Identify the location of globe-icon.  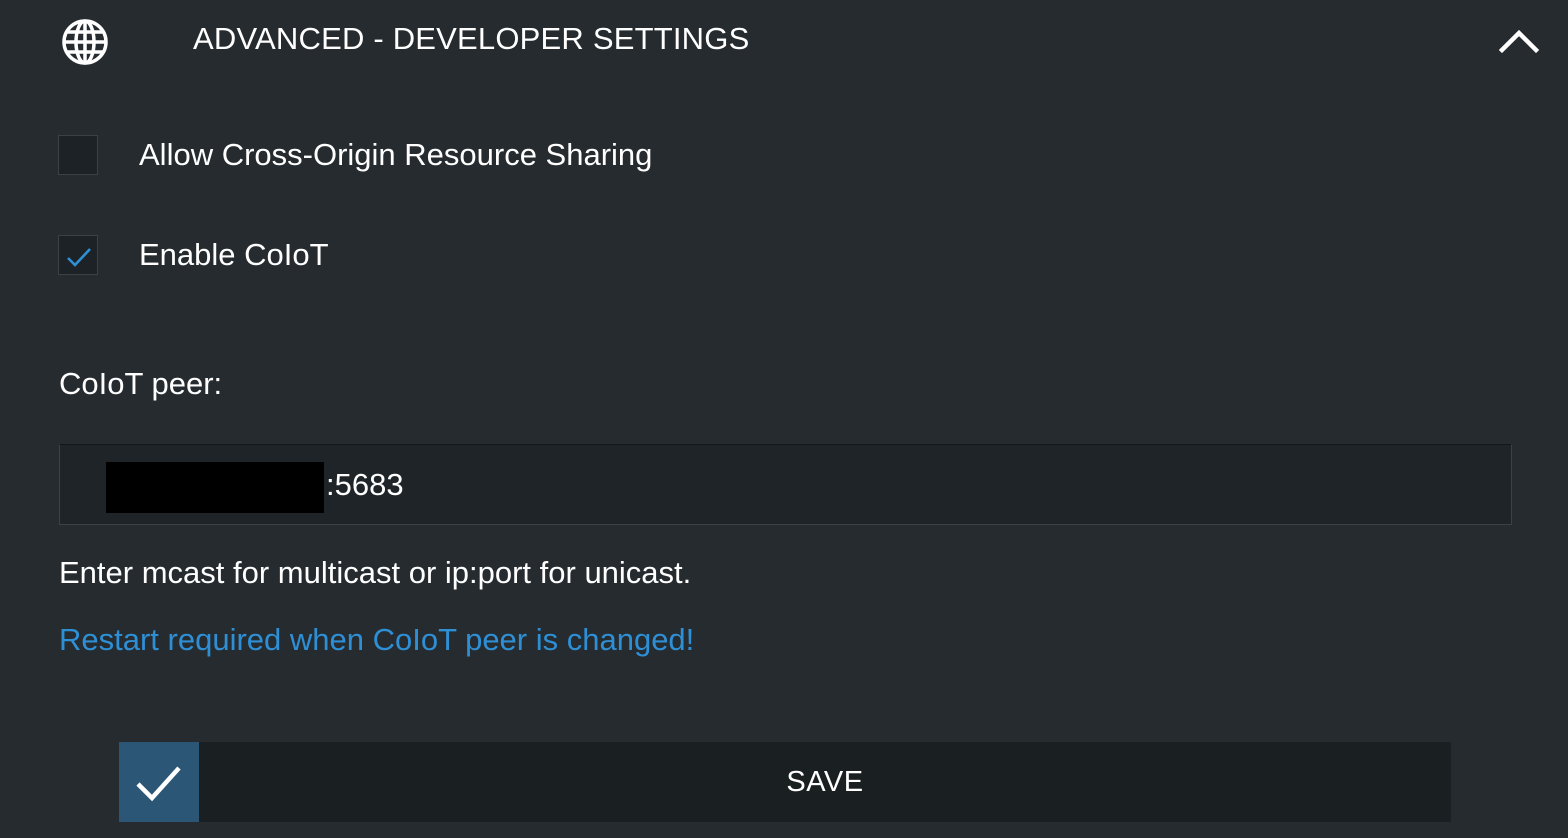
(85, 42).